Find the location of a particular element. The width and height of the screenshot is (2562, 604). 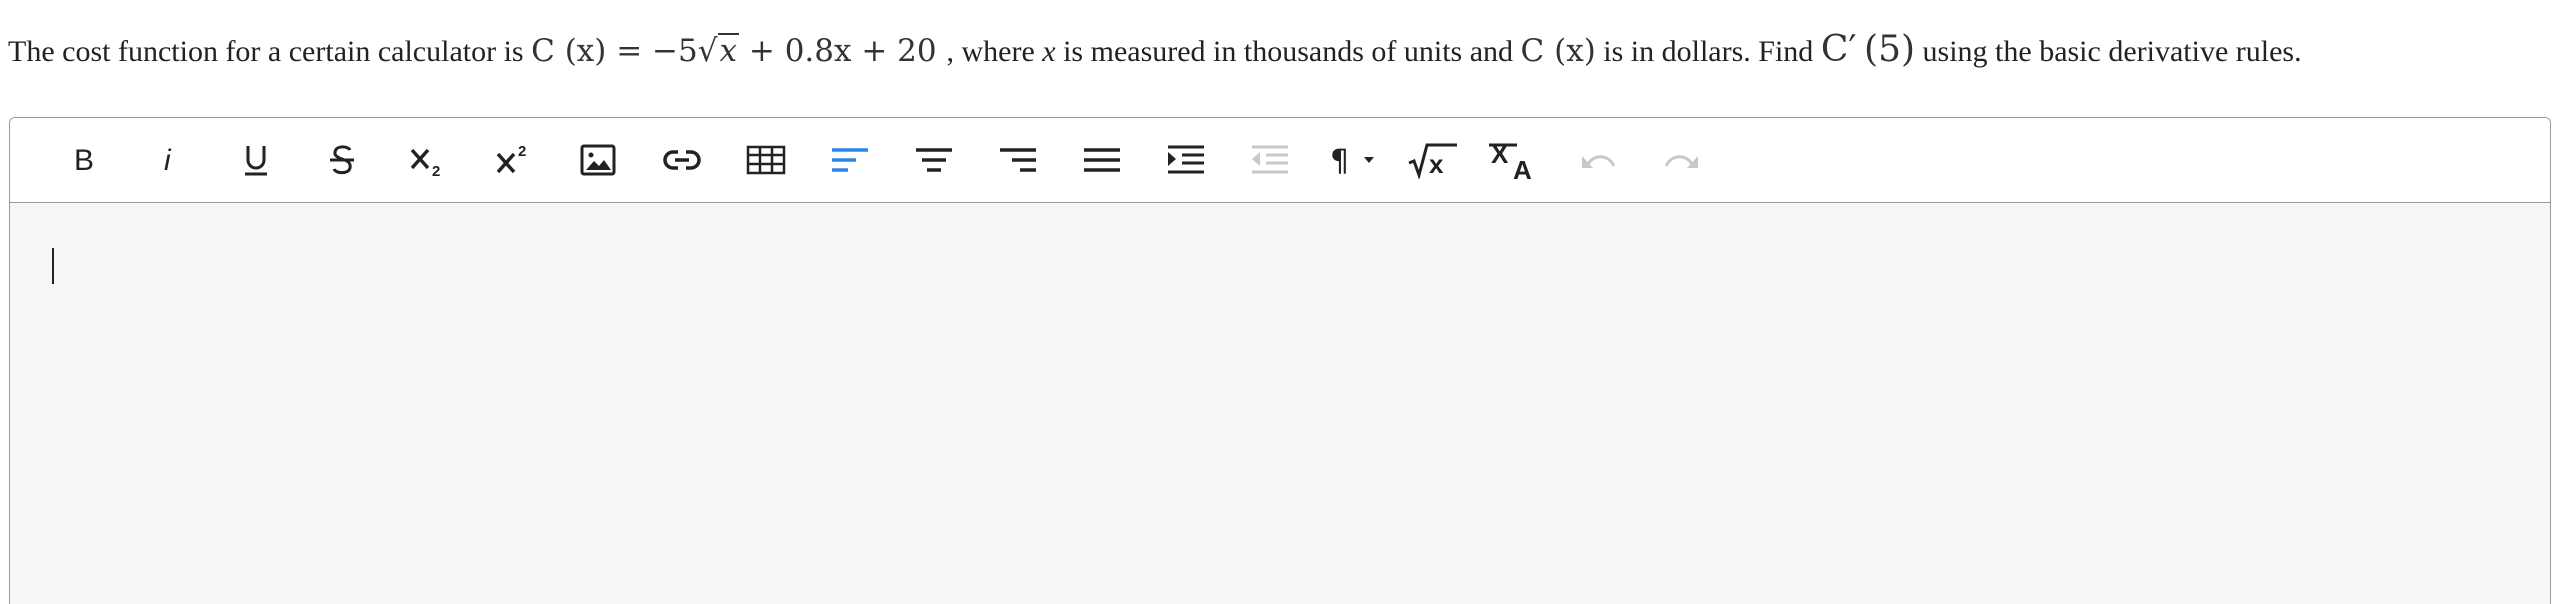

redo-icon is located at coordinates (1681, 161).